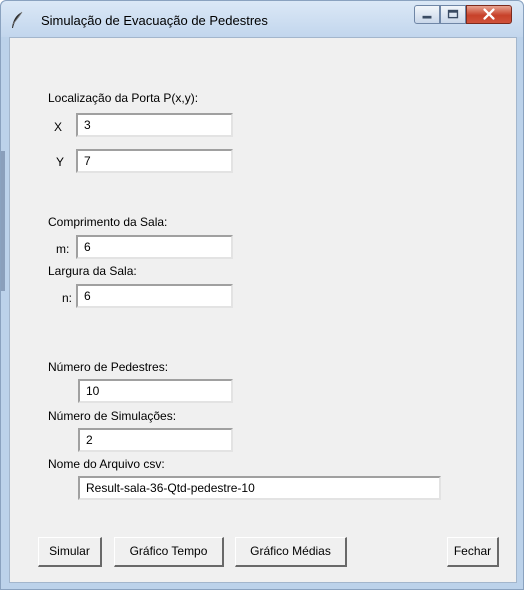 The height and width of the screenshot is (592, 526). I want to click on room-n-input: 6, so click(154, 296).